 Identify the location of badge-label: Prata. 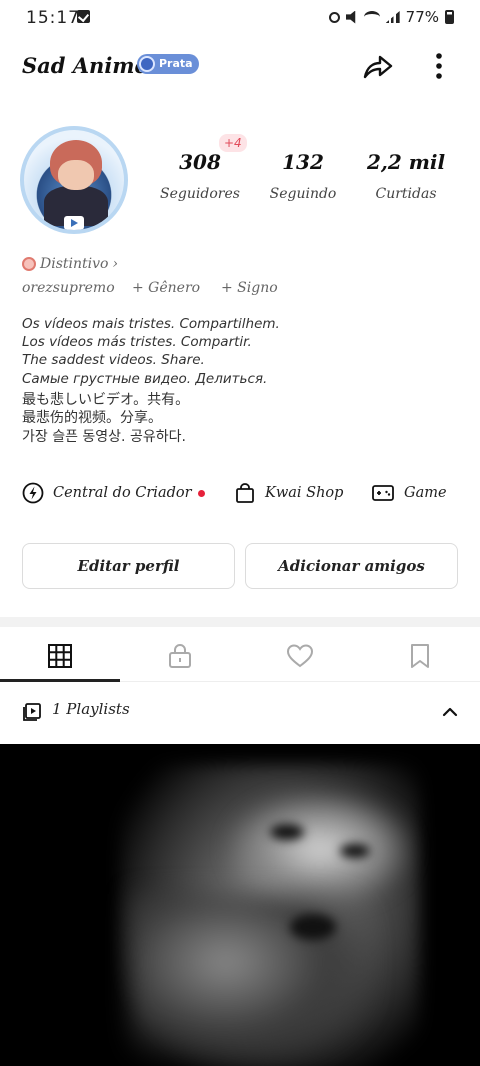
(176, 63).